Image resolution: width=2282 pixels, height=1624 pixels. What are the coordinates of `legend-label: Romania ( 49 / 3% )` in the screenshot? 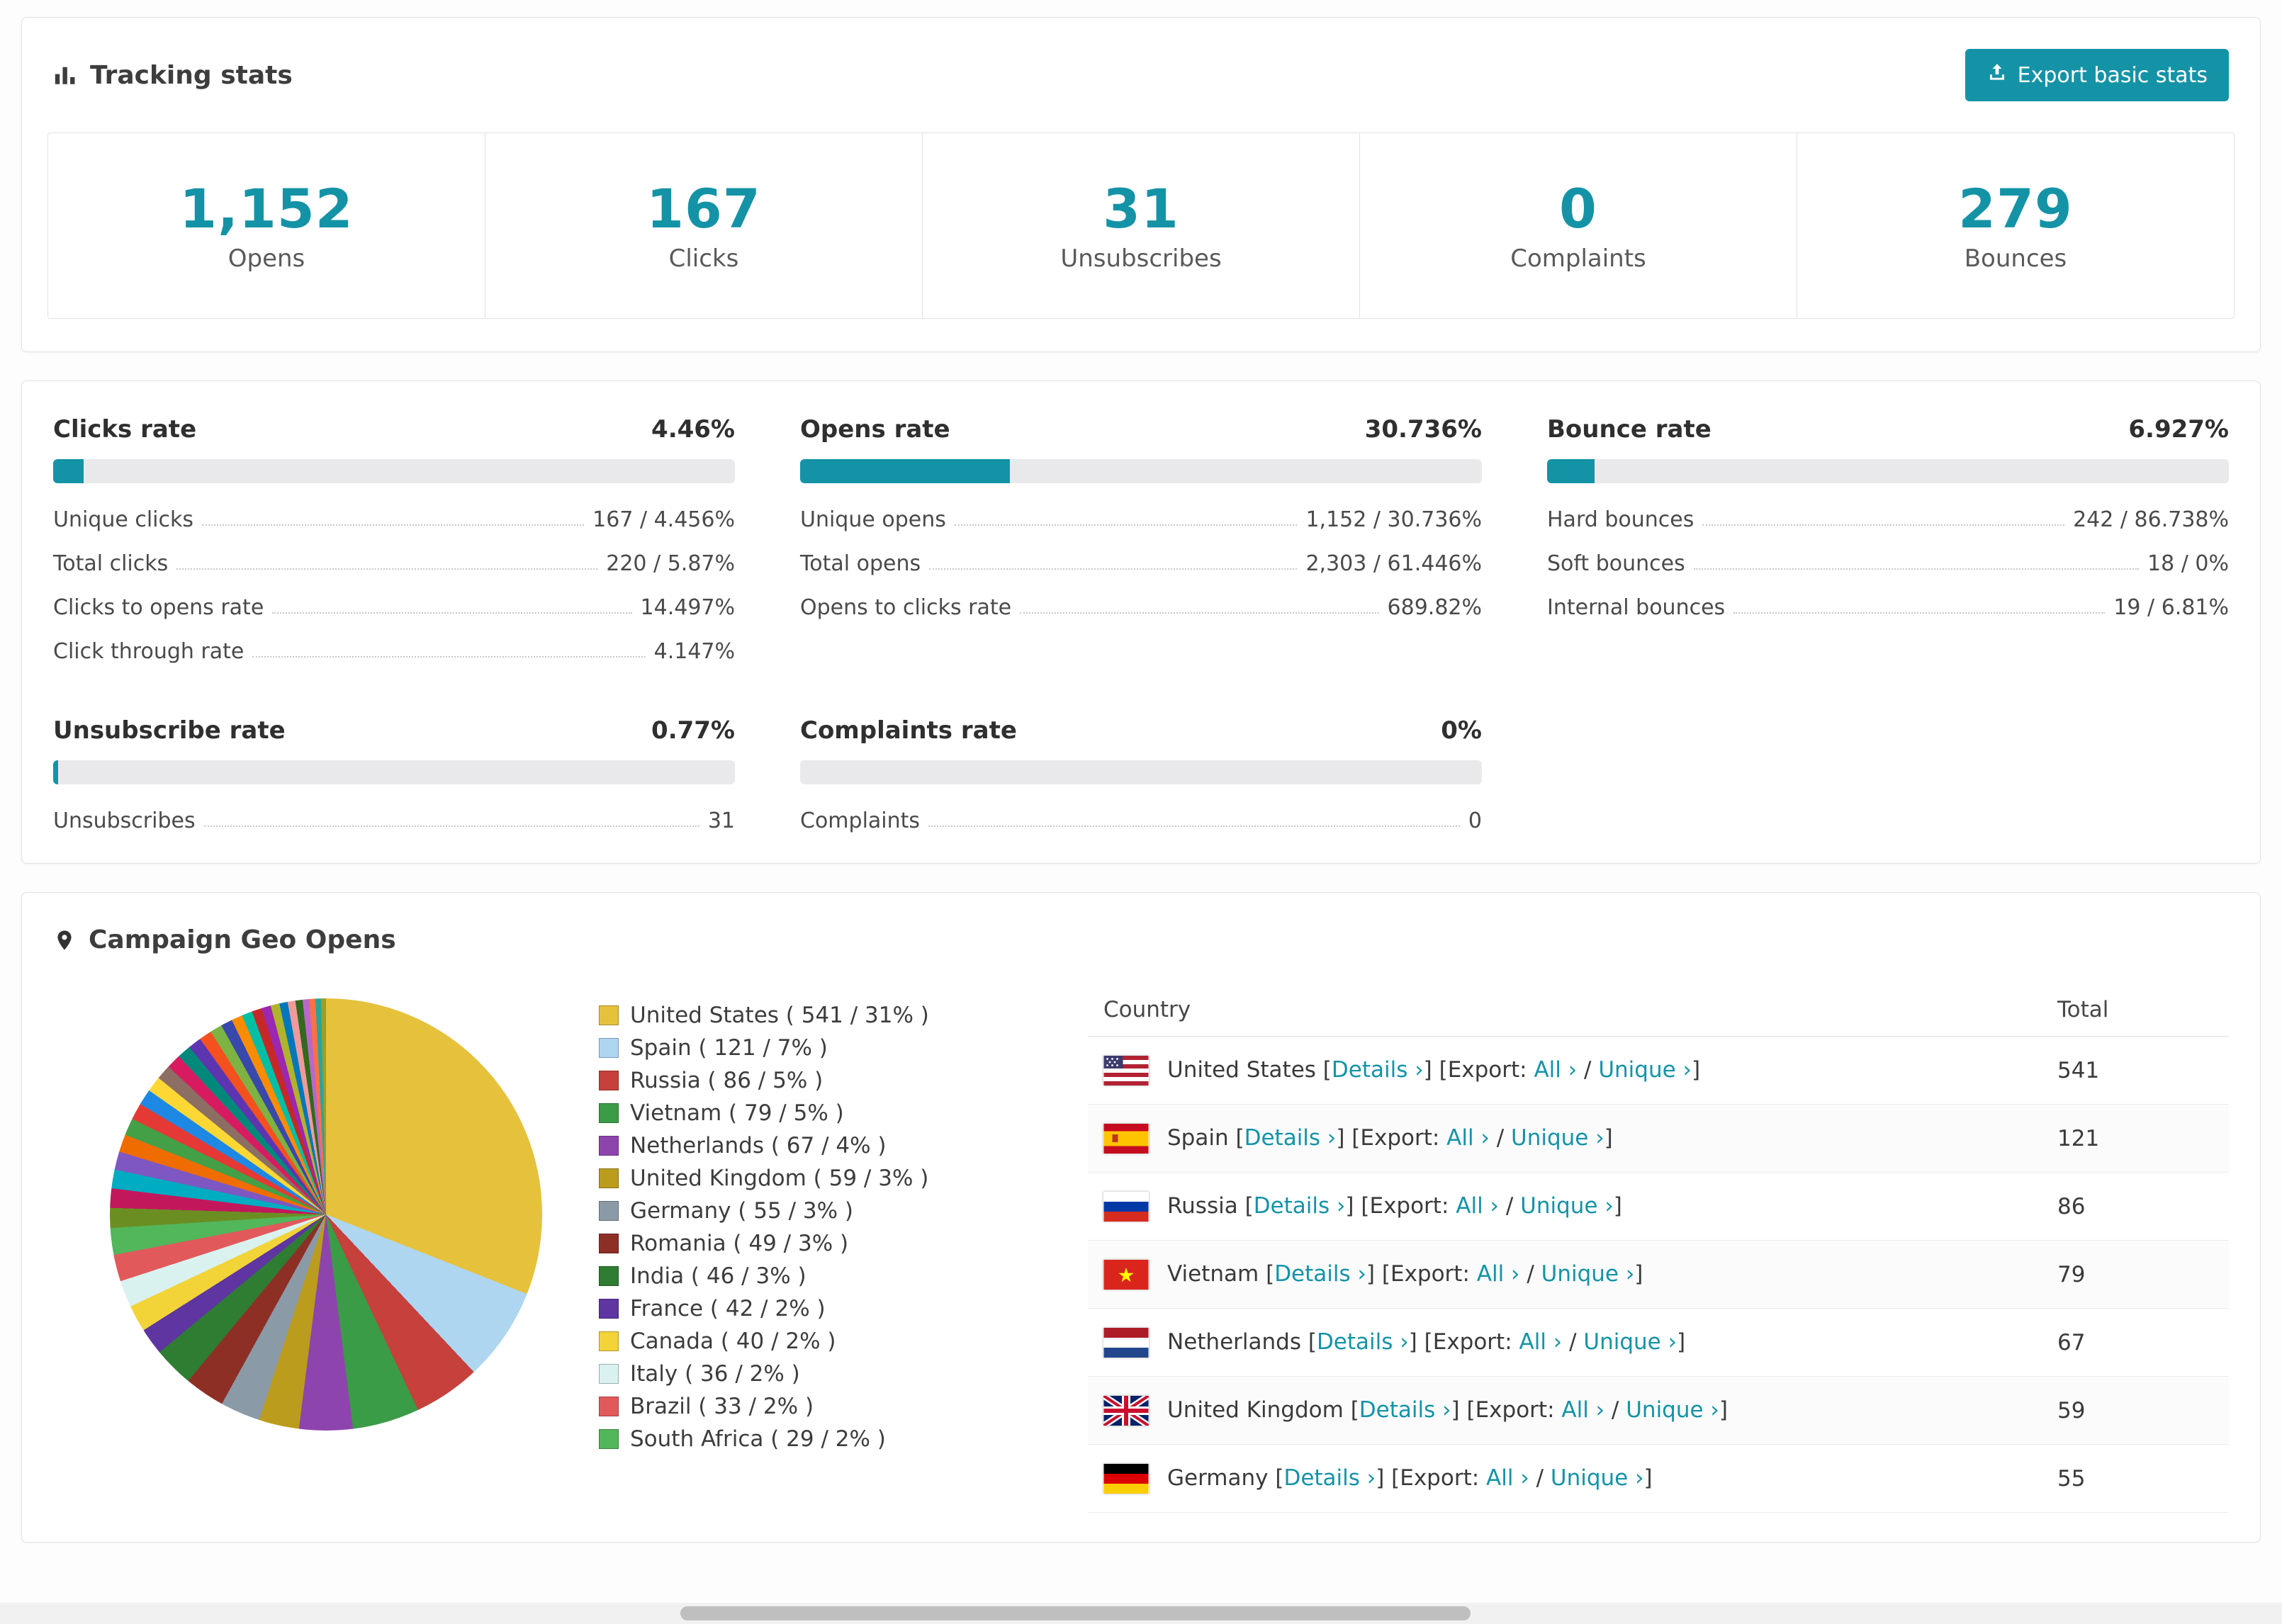 It's located at (739, 1244).